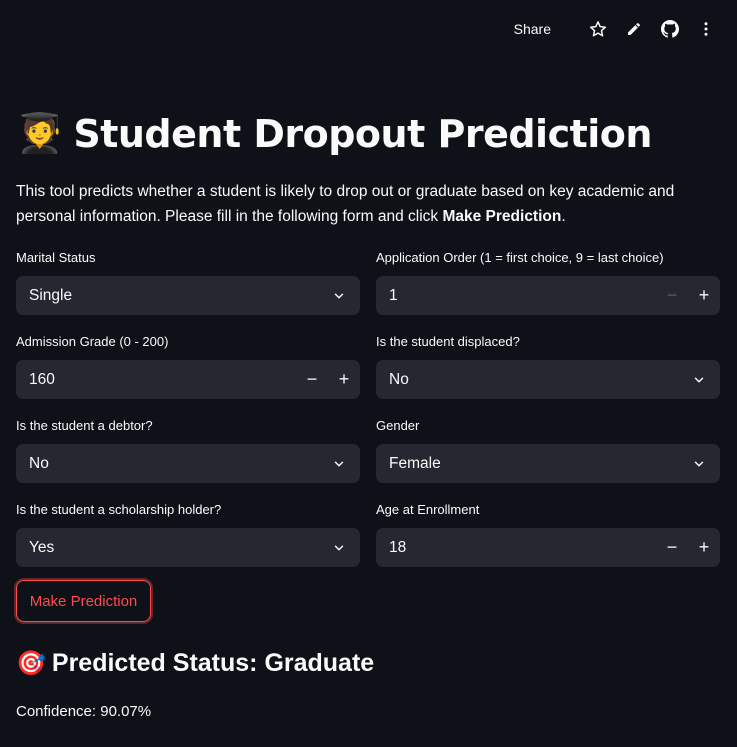 The image size is (737, 747). What do you see at coordinates (39, 463) in the screenshot?
I see `debtor-value: No` at bounding box center [39, 463].